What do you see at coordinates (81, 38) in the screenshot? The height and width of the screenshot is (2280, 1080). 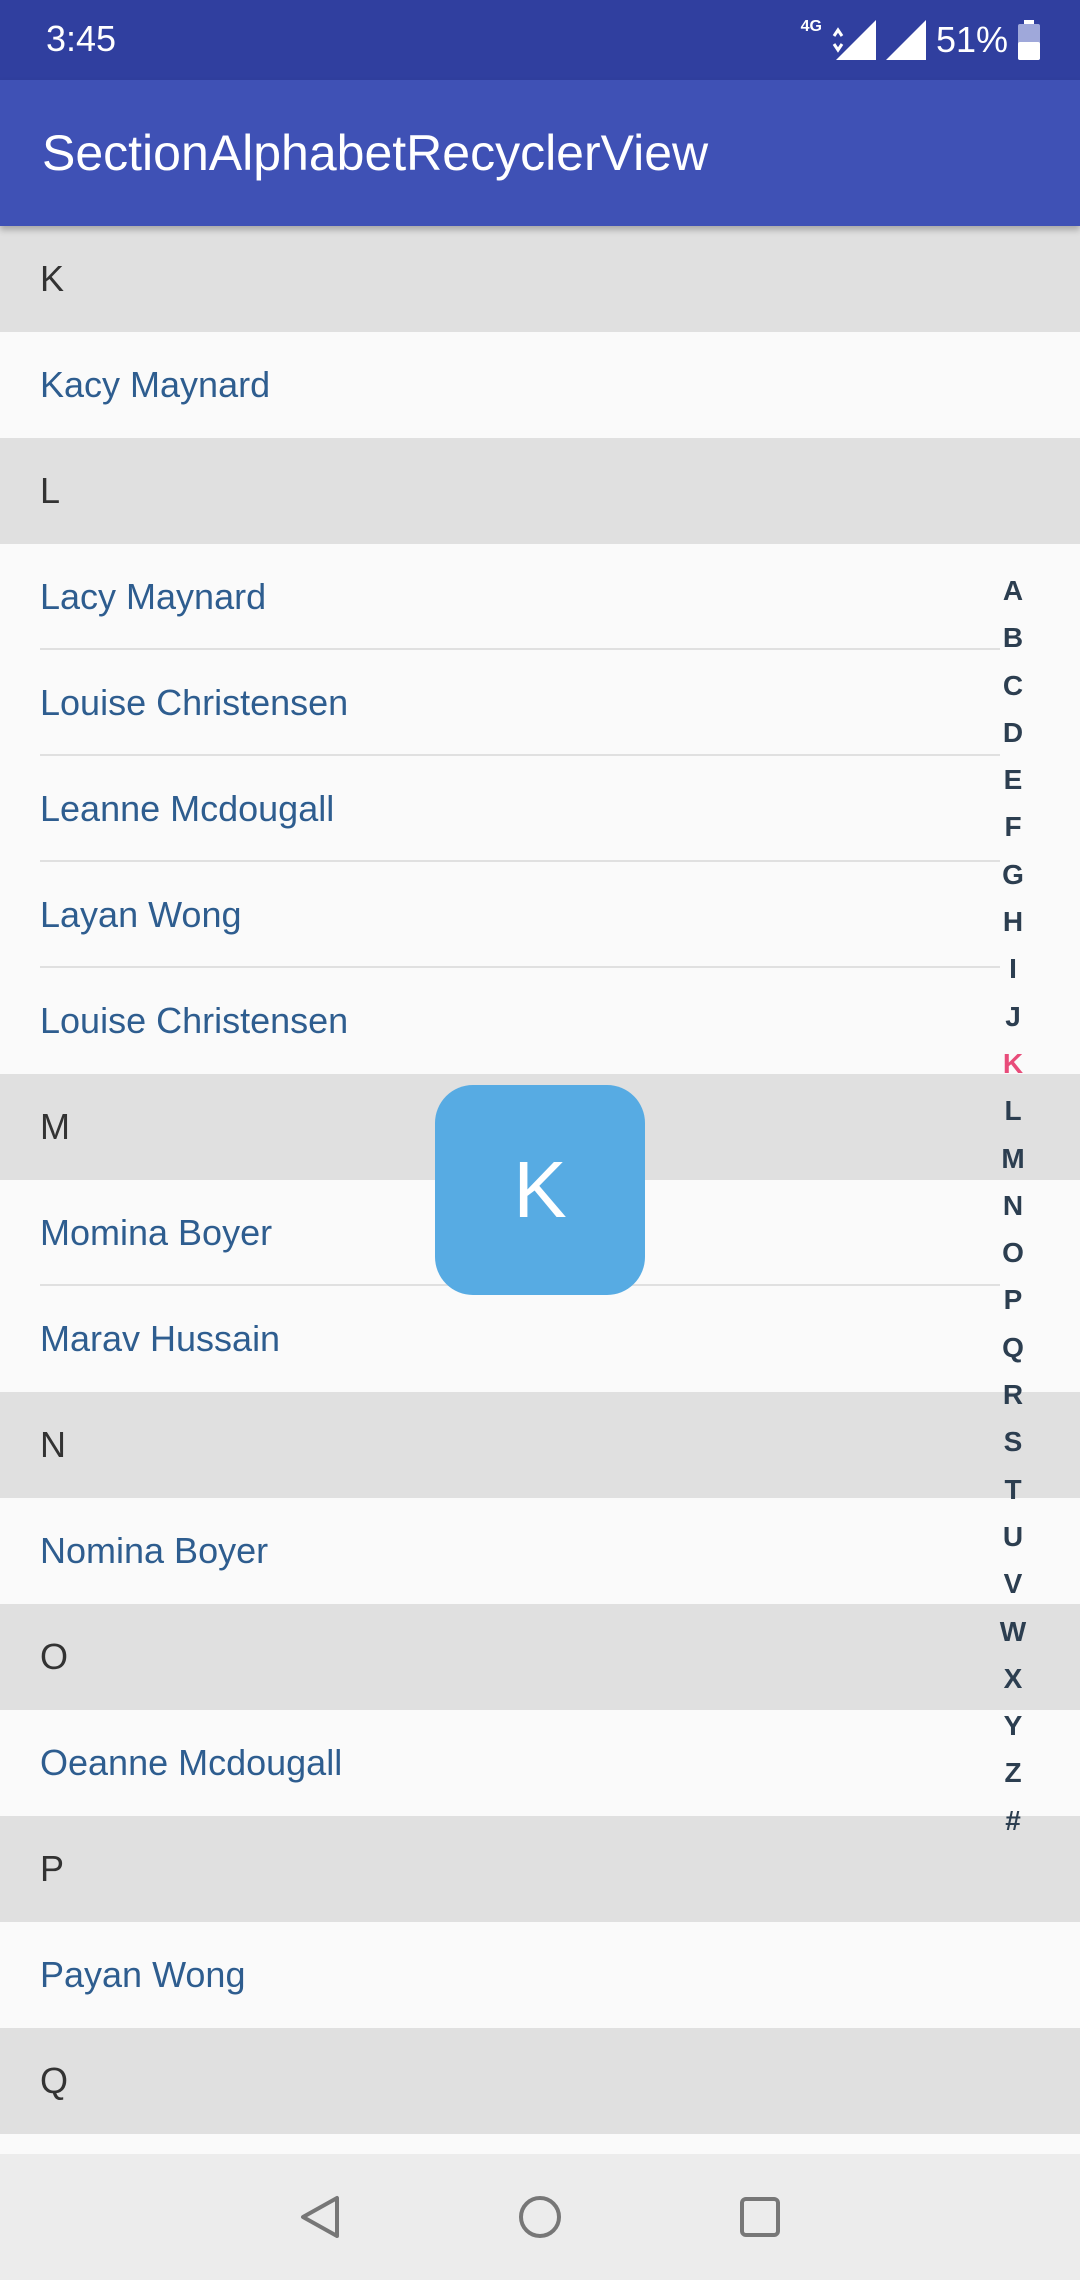 I see `status-time: 3:45` at bounding box center [81, 38].